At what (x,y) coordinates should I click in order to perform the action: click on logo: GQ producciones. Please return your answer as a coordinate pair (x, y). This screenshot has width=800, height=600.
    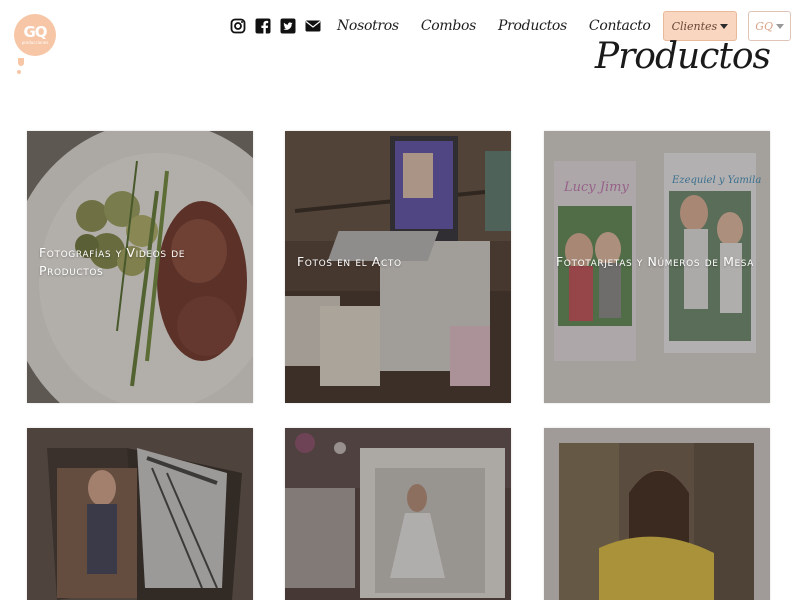
    Looking at the image, I should click on (35, 44).